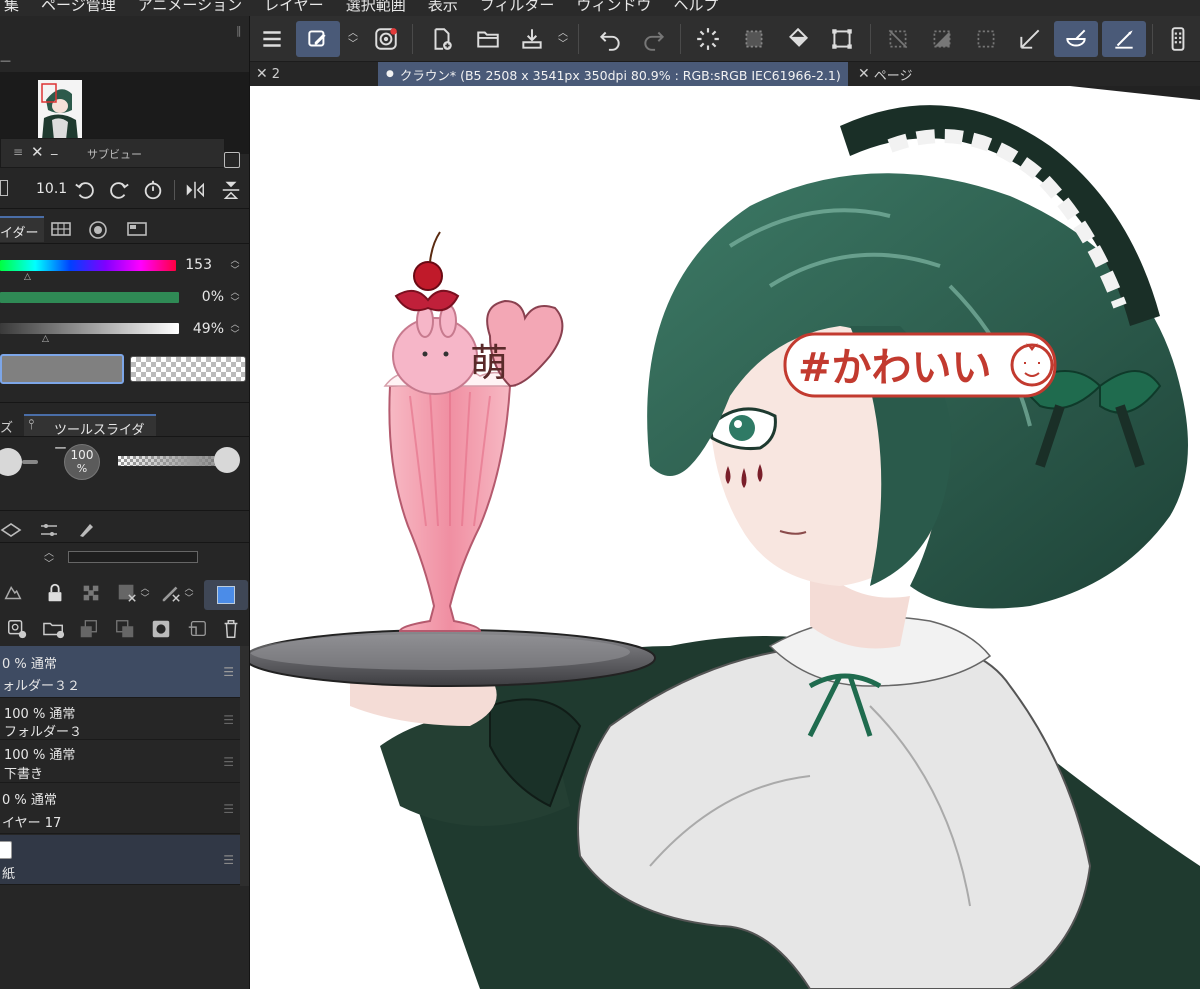  I want to click on save-stepper: ︿ ﹀, so click(563, 39).